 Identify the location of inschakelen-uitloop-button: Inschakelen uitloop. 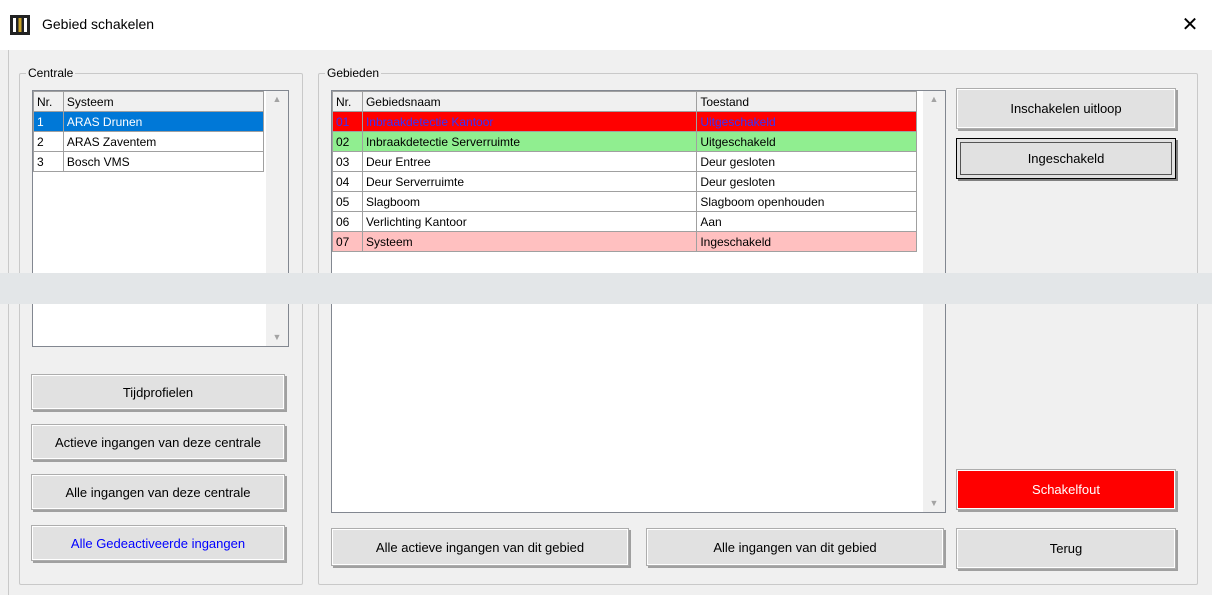
(1066, 108).